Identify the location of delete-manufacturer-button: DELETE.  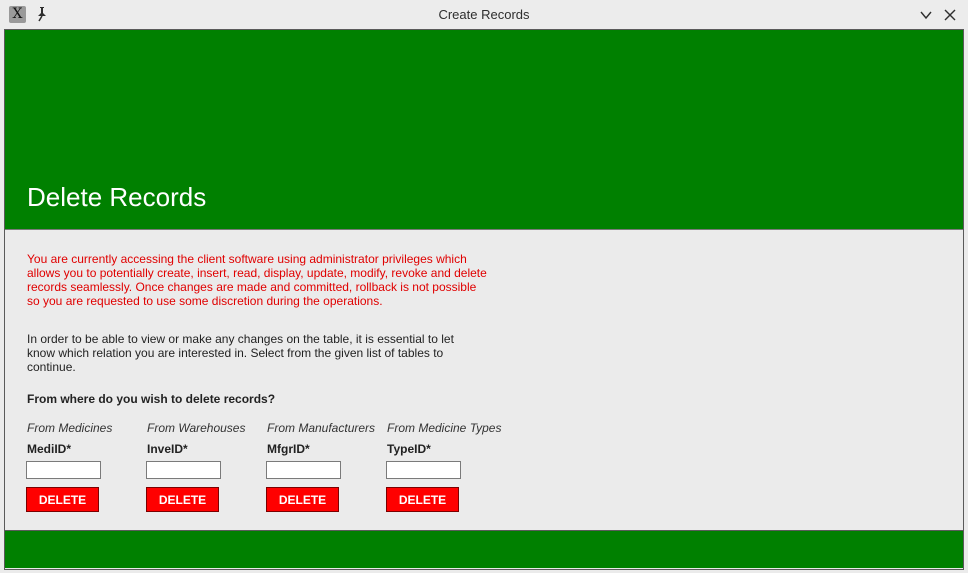
(302, 499).